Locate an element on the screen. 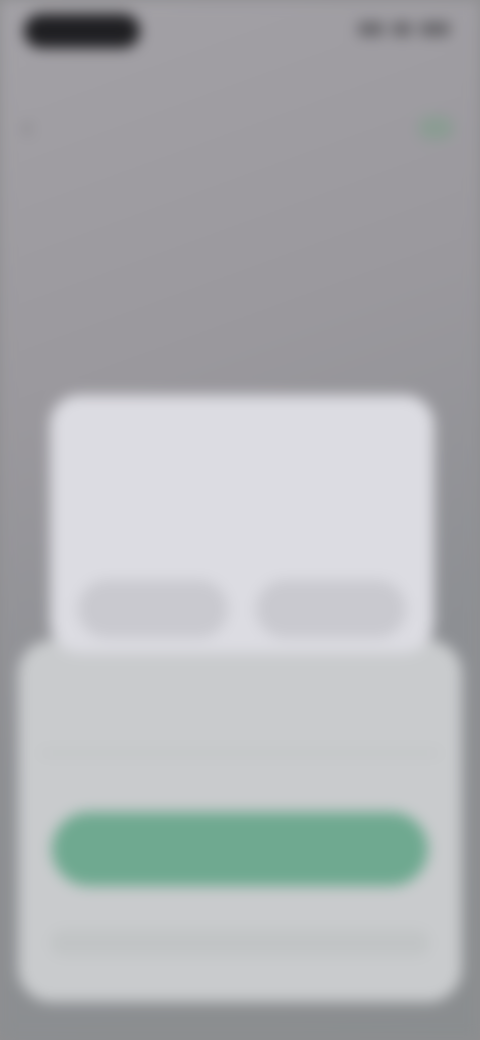 Image resolution: width=480 pixels, height=1040 pixels. wifi-icon is located at coordinates (402, 29).